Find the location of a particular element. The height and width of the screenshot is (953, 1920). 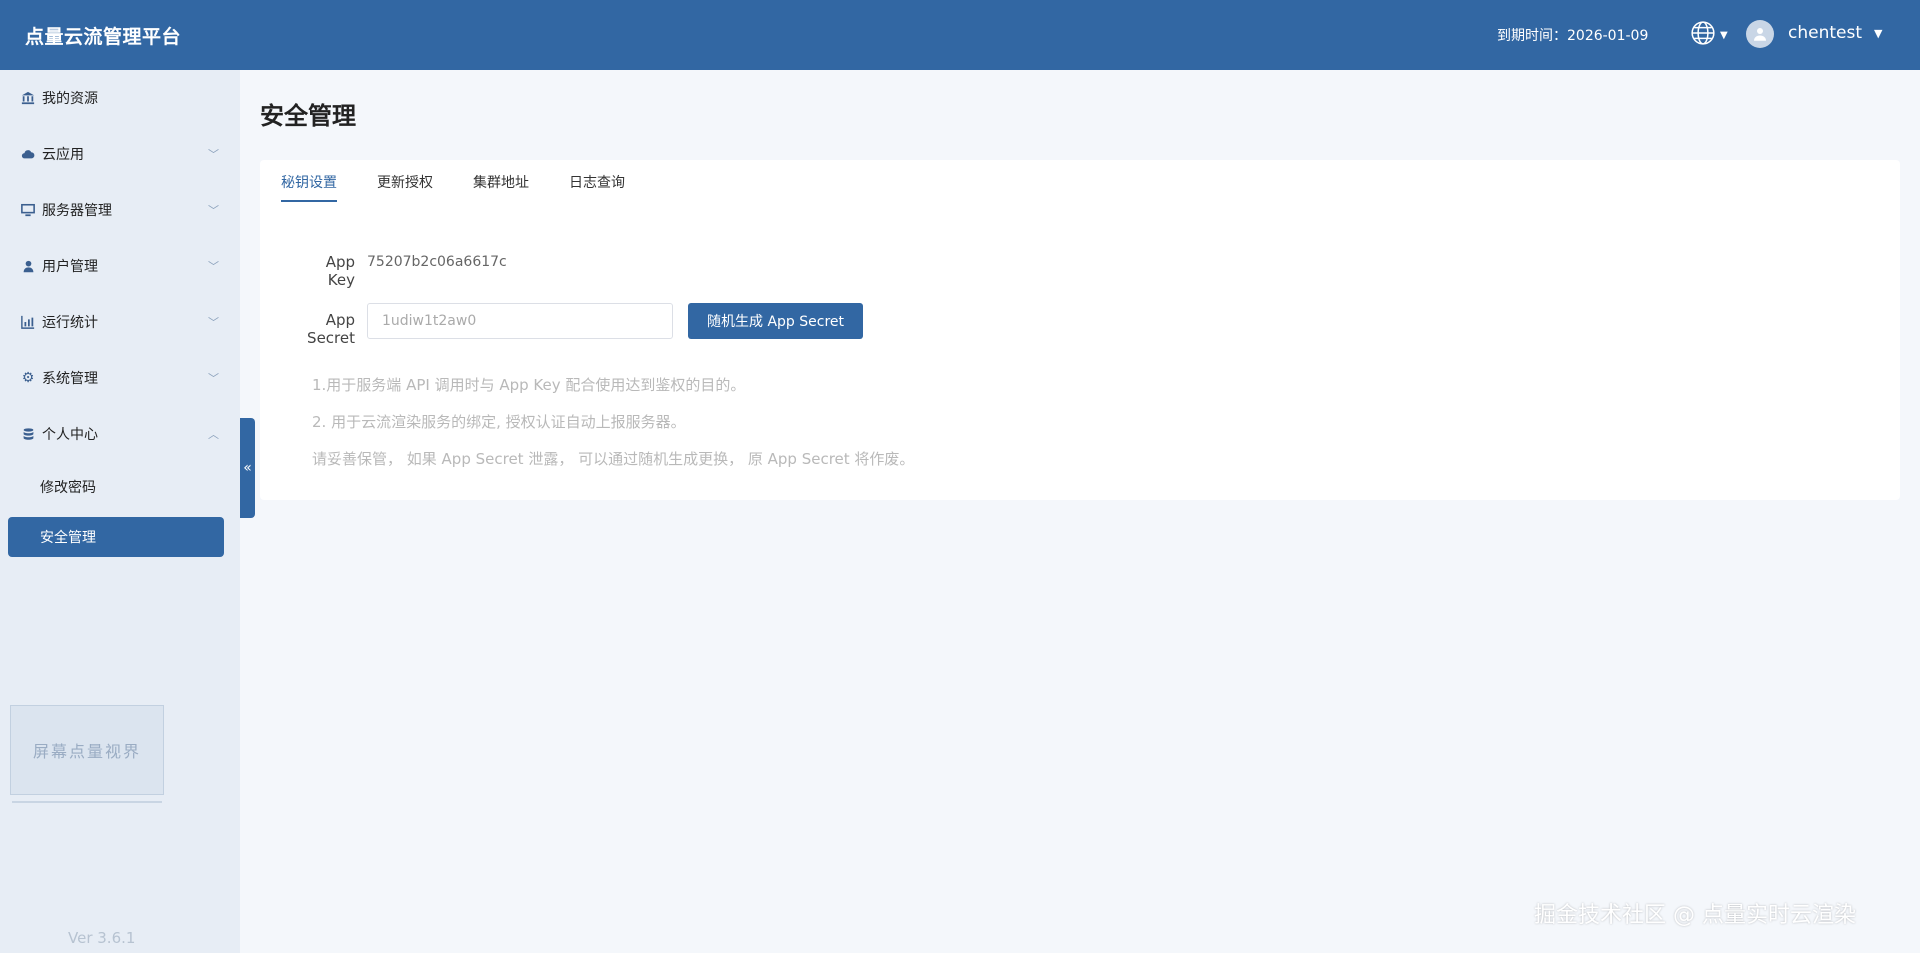

app-key-value: 75207b2c06a6617c is located at coordinates (437, 262).